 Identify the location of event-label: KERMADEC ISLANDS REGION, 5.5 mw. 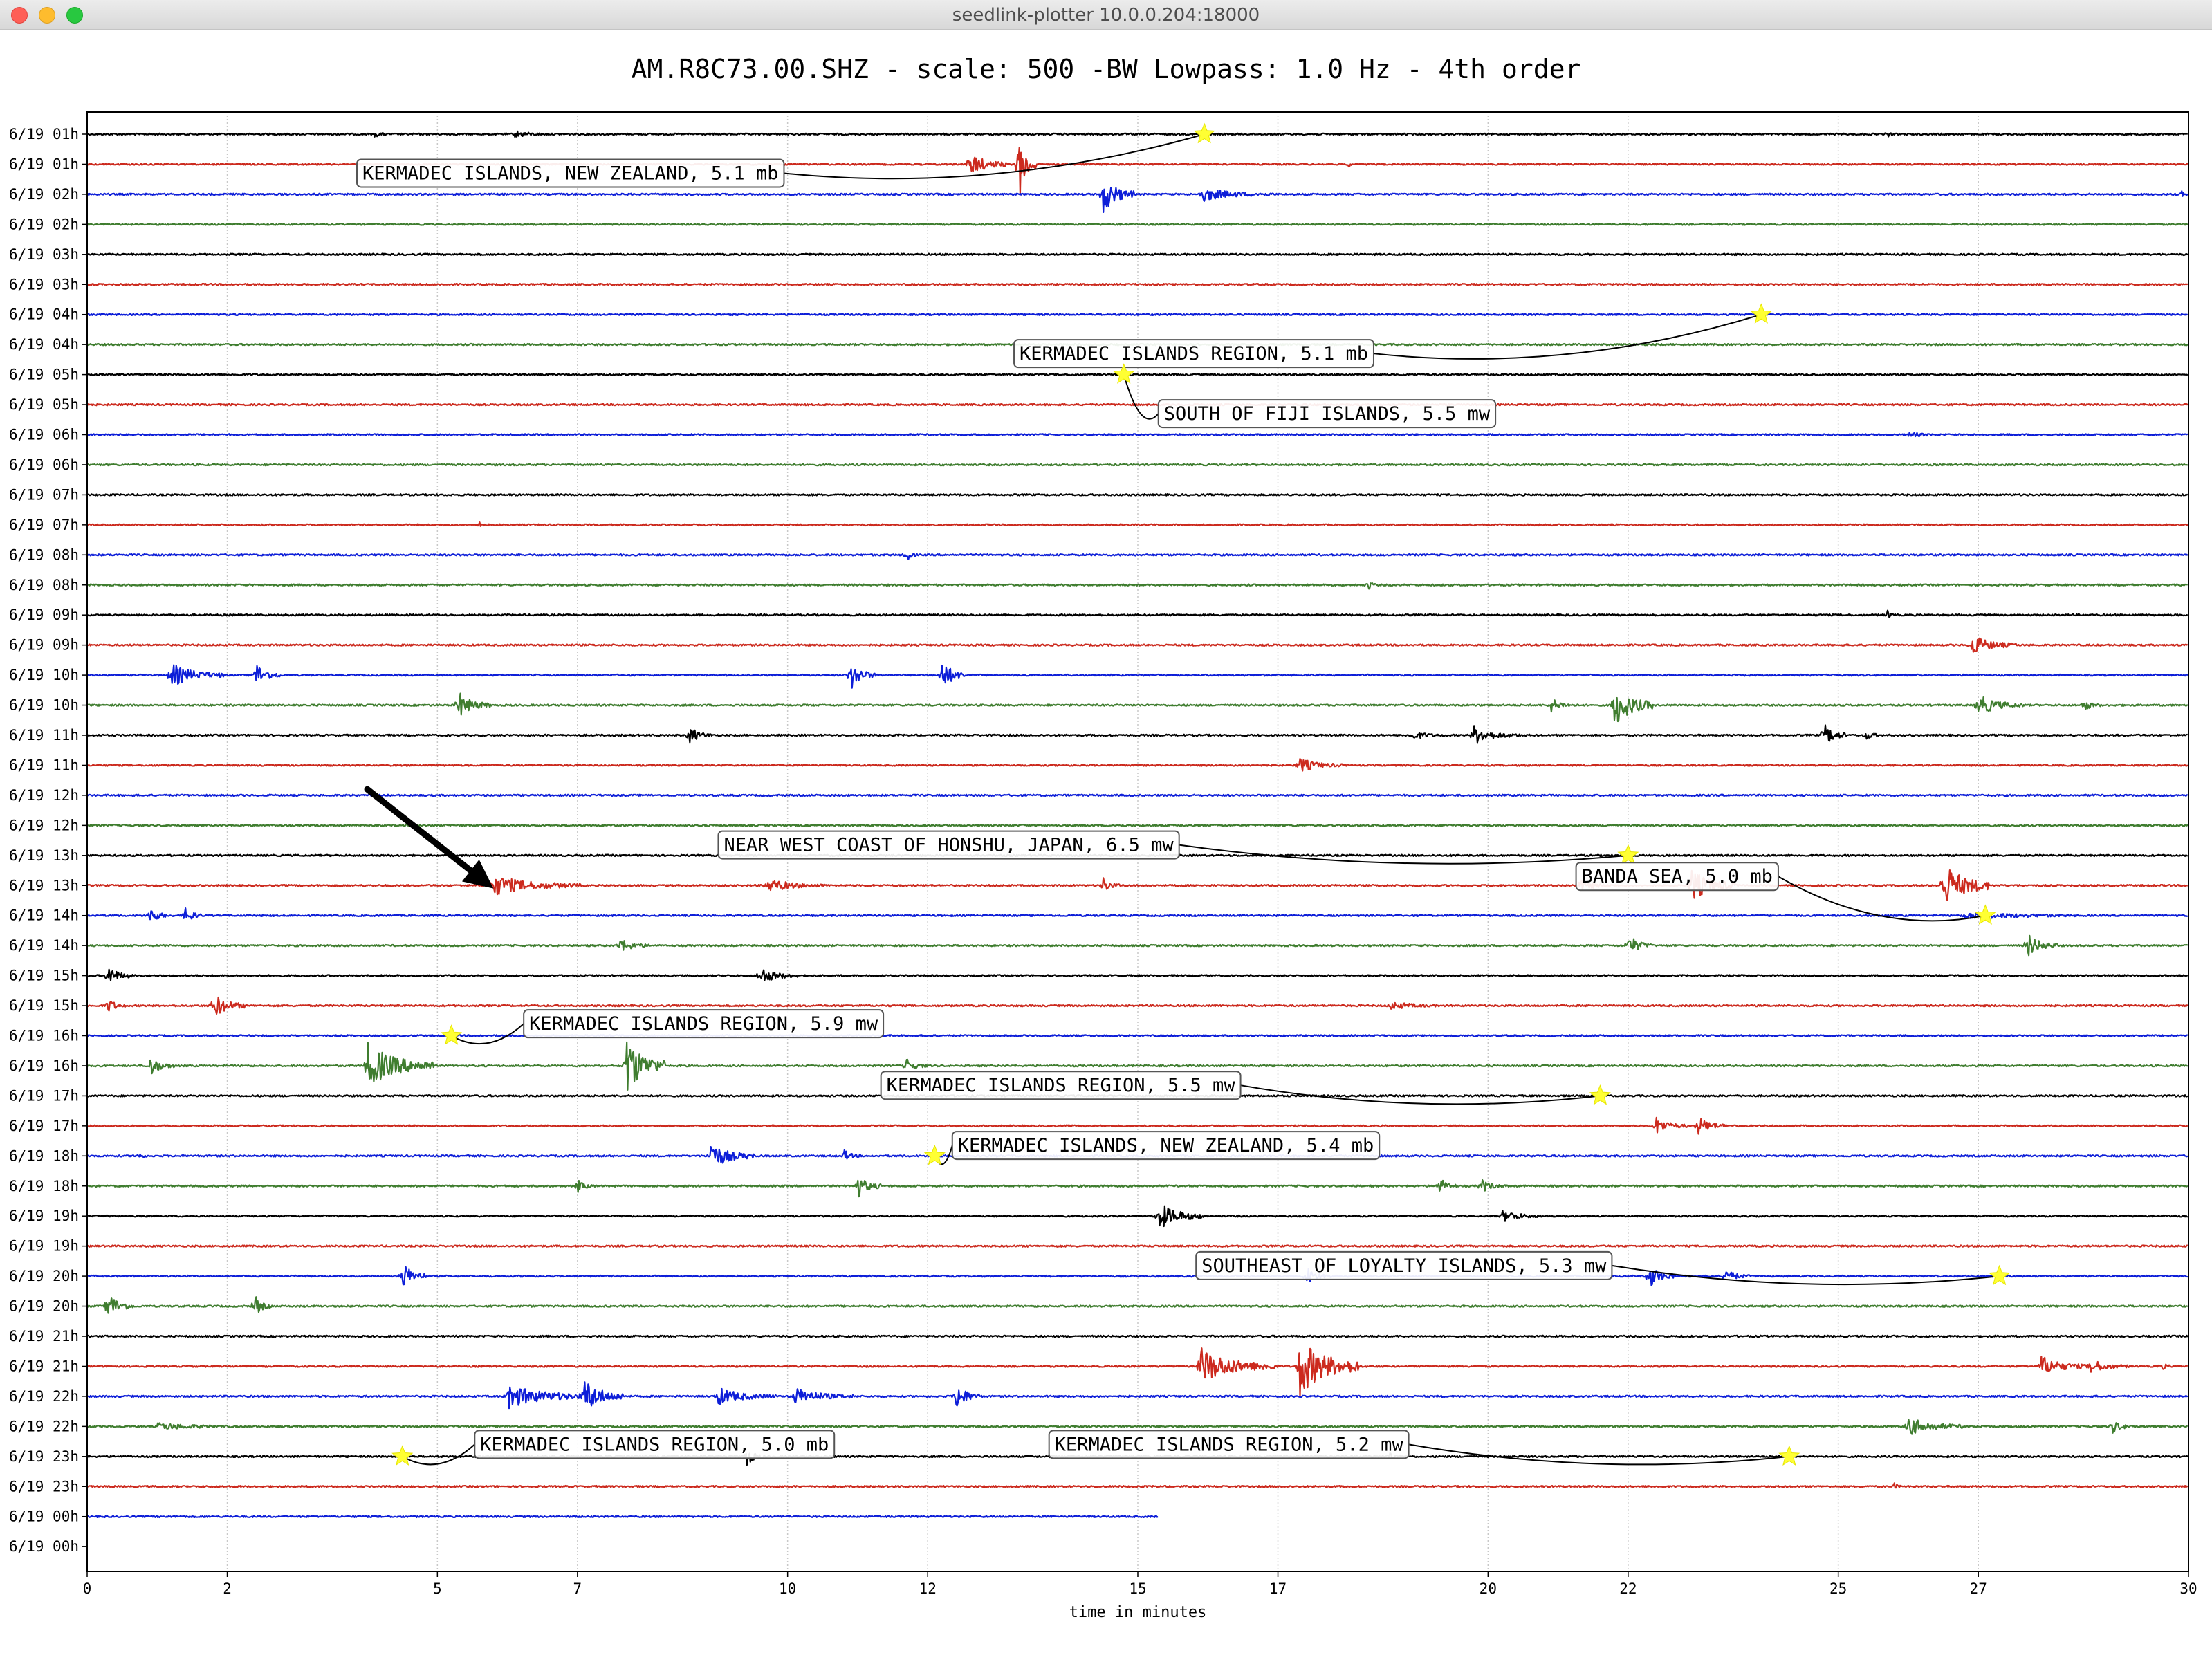
(1062, 1086).